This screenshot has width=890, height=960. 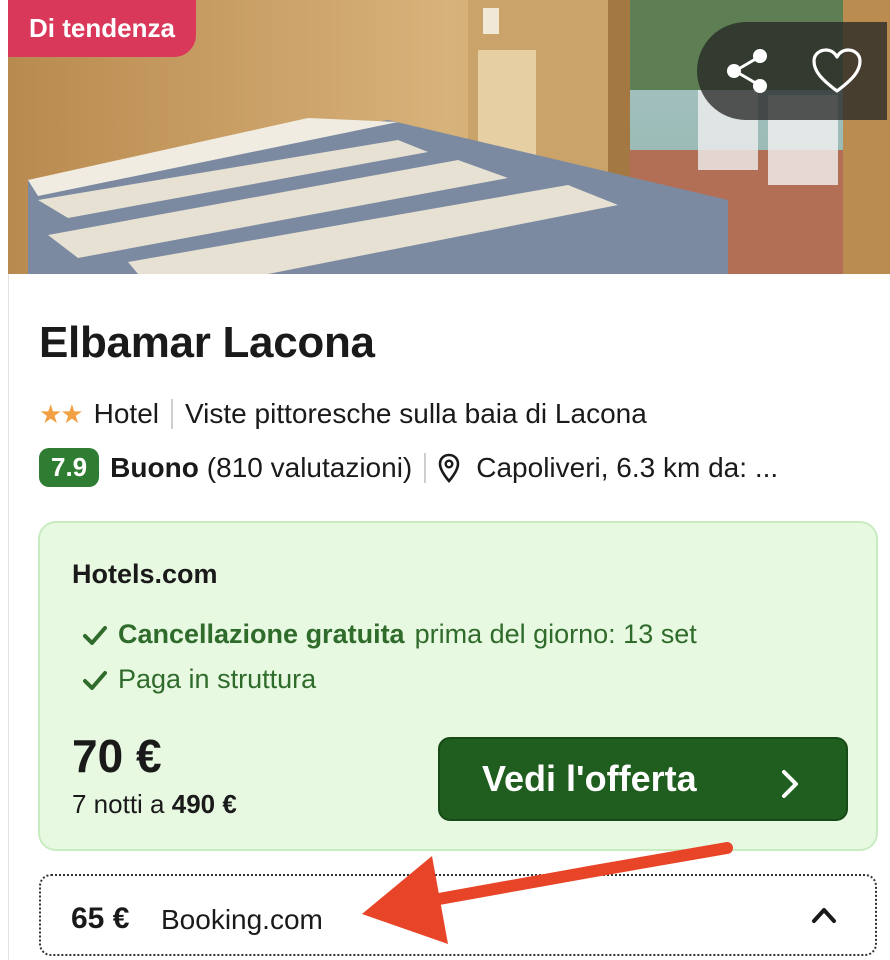 I want to click on star-rating: ★★, so click(x=61, y=413).